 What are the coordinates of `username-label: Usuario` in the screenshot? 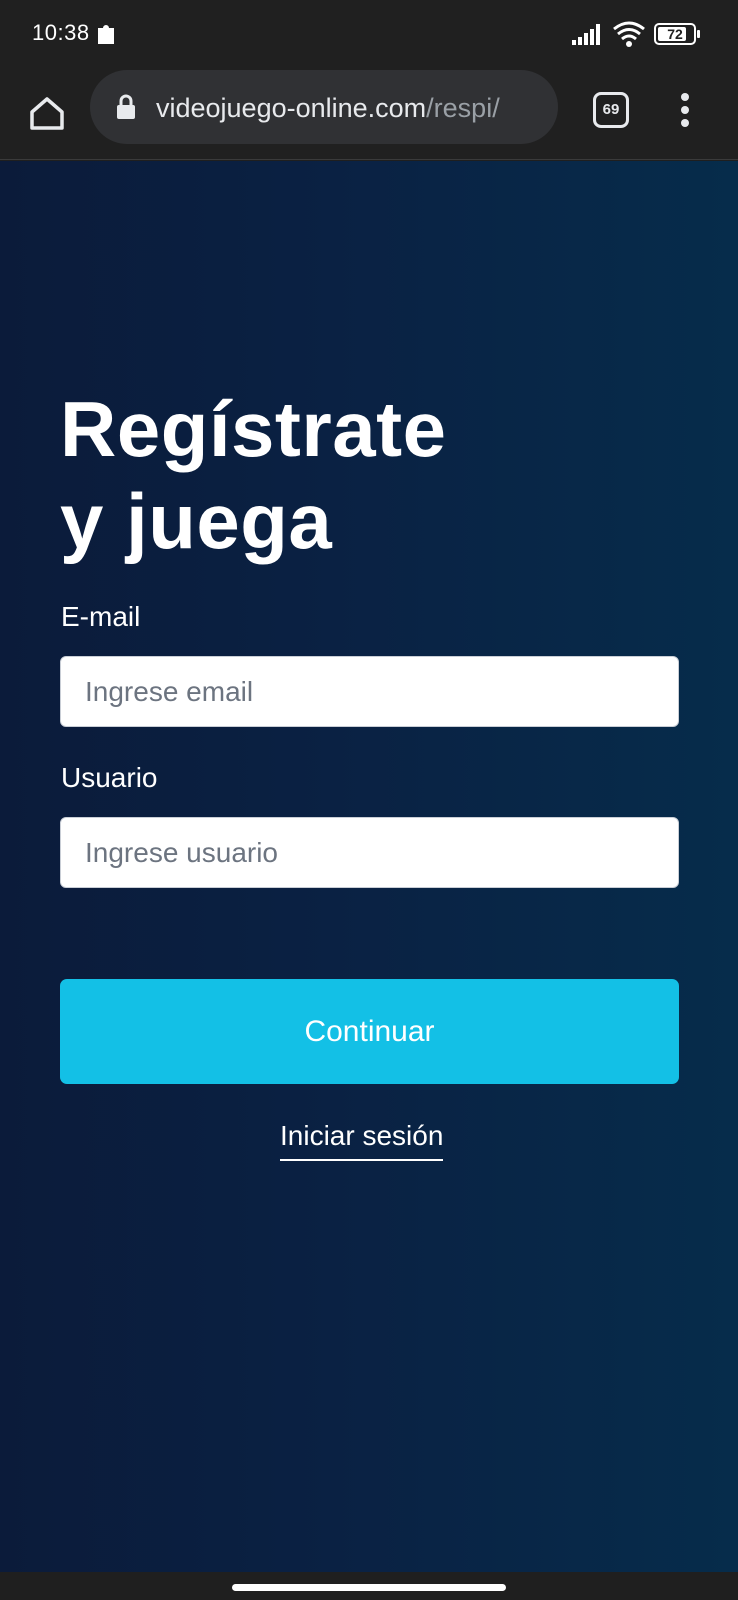 It's located at (109, 777).